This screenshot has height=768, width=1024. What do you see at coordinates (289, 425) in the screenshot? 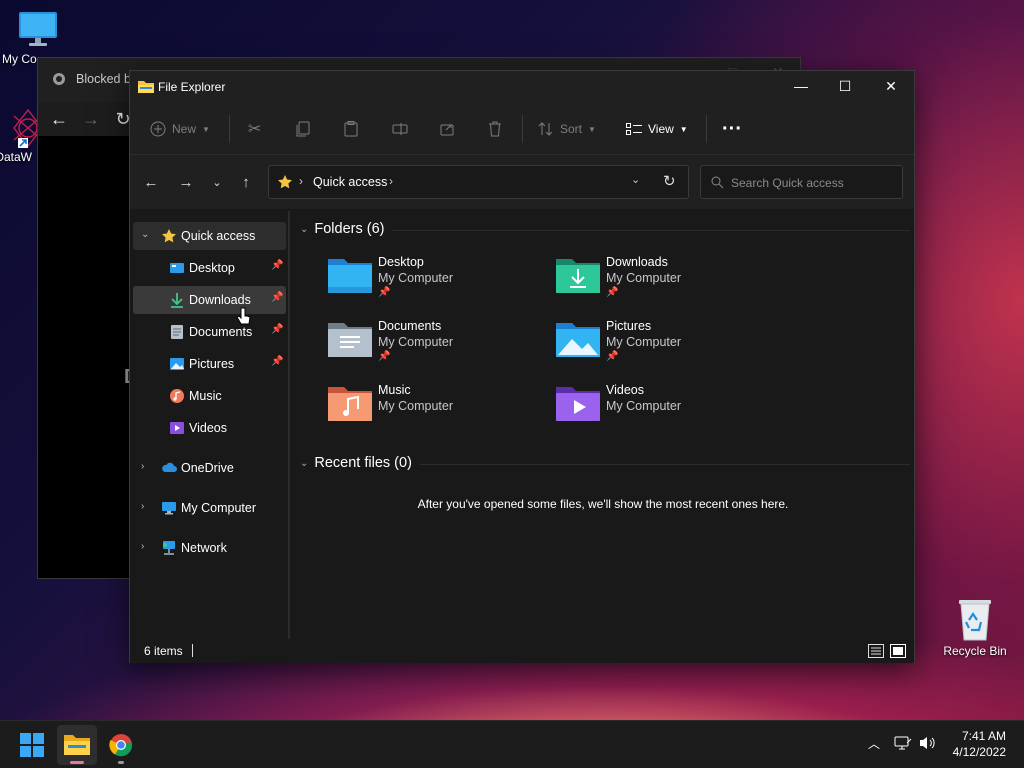
I see `pane-splitter` at bounding box center [289, 425].